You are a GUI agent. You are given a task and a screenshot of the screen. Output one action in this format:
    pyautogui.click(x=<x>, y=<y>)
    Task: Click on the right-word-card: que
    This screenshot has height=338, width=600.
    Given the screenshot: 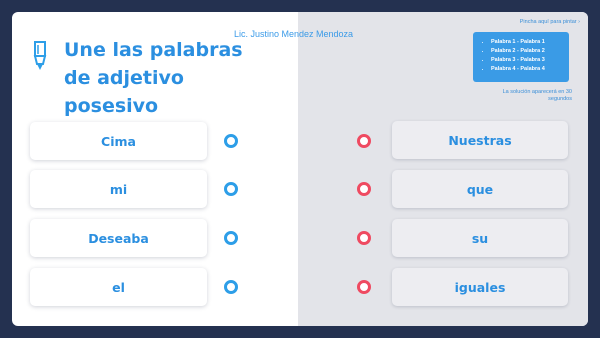 What is the action you would take?
    pyautogui.click(x=480, y=189)
    